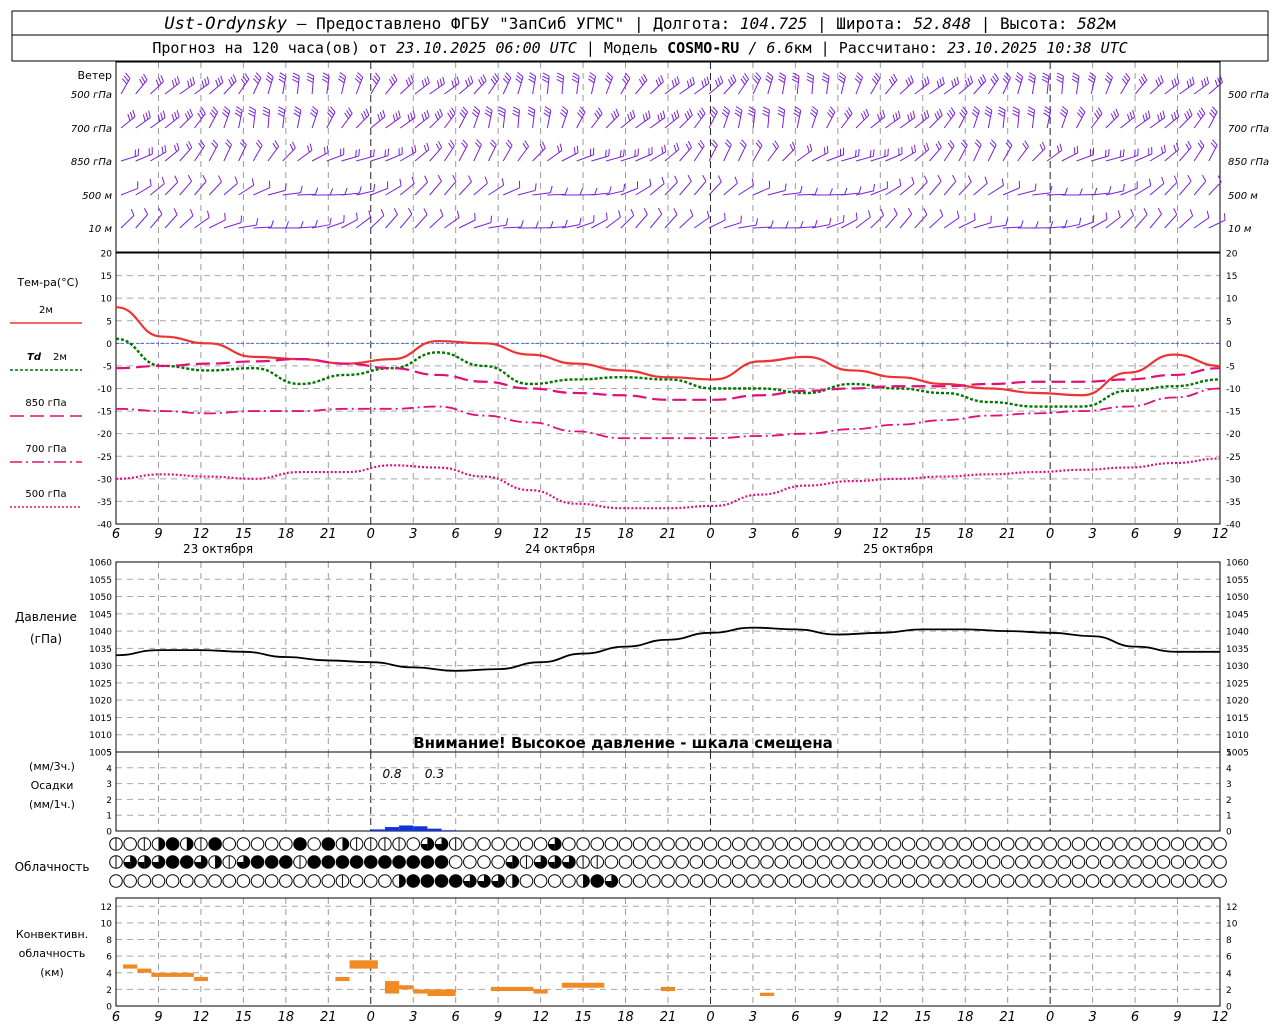  Describe the element at coordinates (1237, 581) in the screenshot. I see `ytick-right: 1055` at that location.